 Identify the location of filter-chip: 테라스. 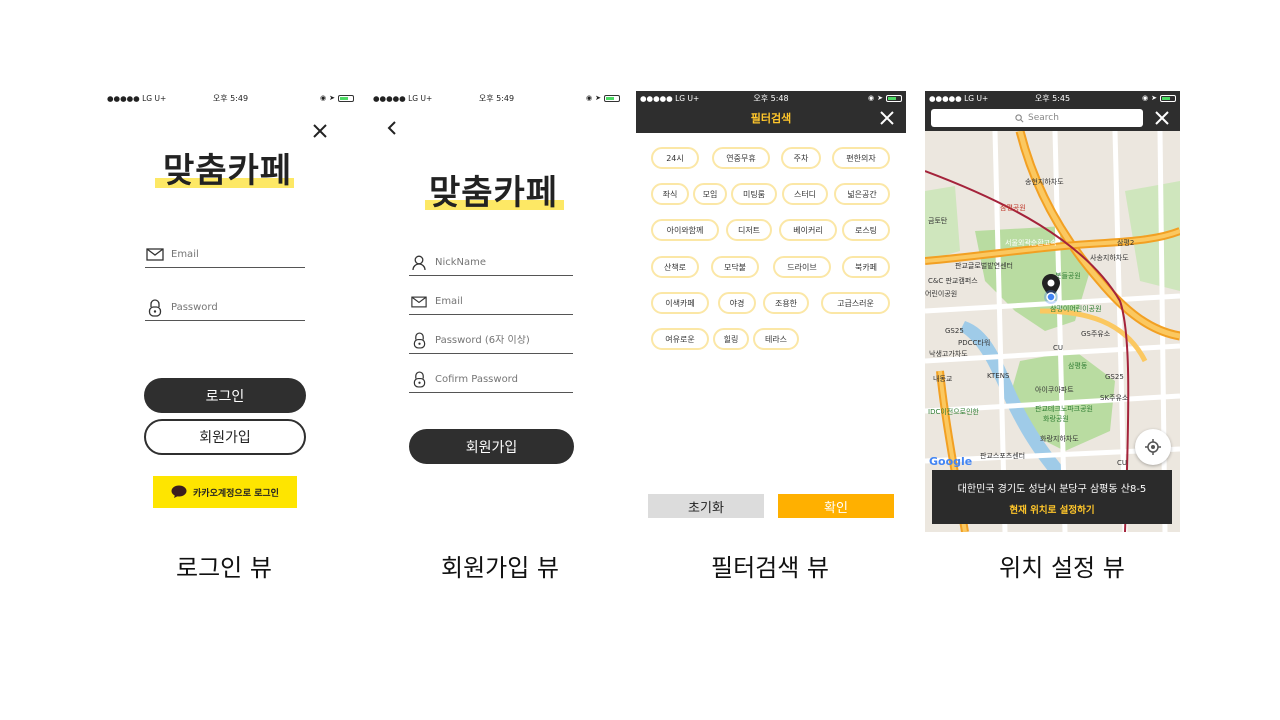
(776, 339).